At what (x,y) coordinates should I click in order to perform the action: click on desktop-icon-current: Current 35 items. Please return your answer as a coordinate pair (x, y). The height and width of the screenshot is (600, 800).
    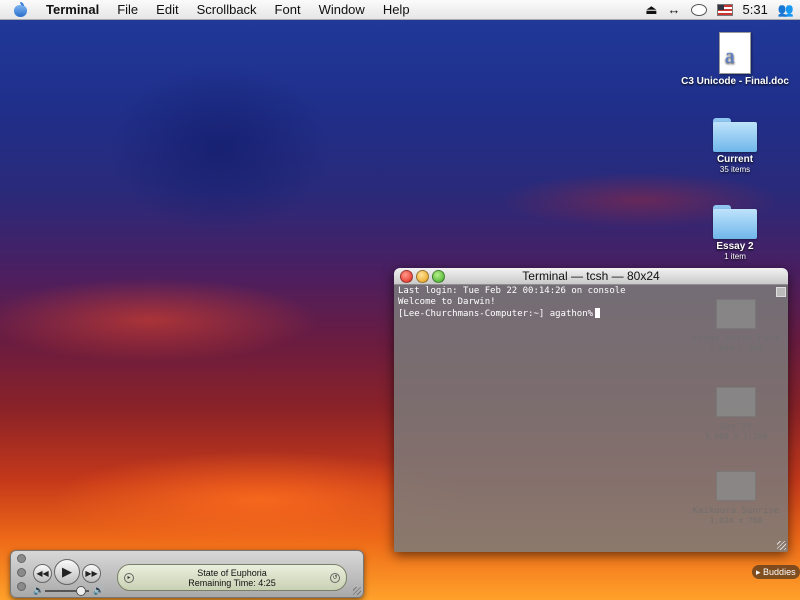
    Looking at the image, I should click on (735, 146).